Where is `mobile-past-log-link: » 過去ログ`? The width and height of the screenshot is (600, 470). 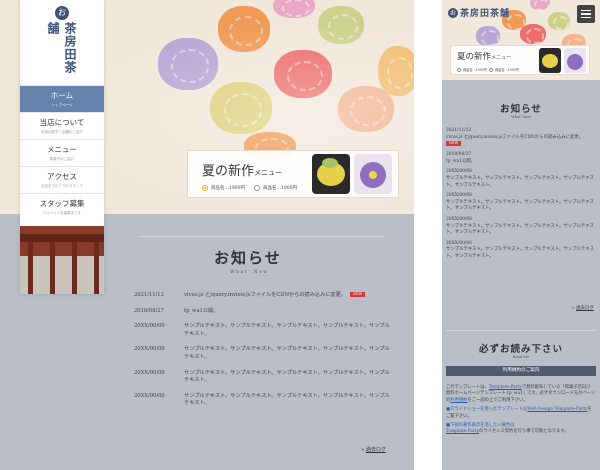
mobile-past-log-link: » 過去ログ is located at coordinates (583, 308).